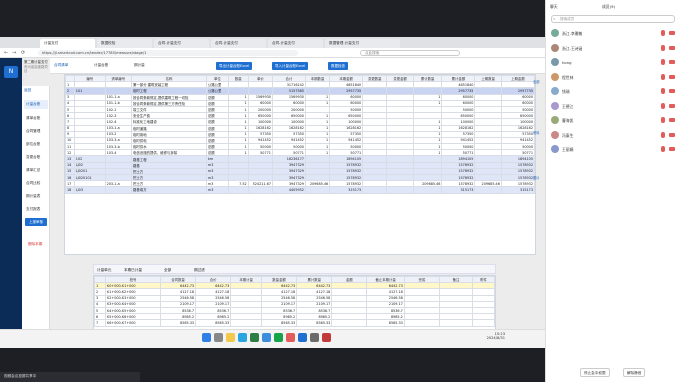 The image size is (680, 382). What do you see at coordinates (234, 66) in the screenshot?
I see `export-excel-button: 导出计量台账Excel` at bounding box center [234, 66].